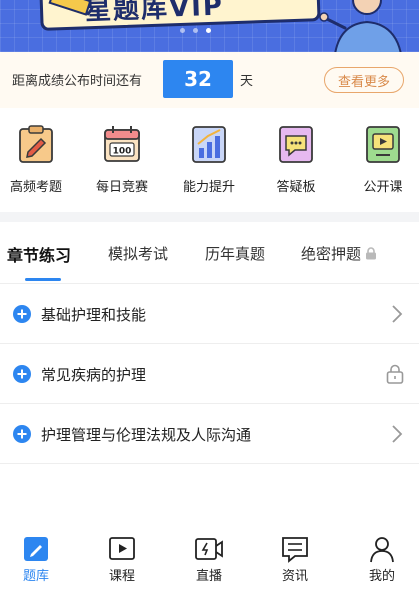 Image resolution: width=419 pixels, height=593 pixels. I want to click on feature-high-frequency: 高频考题, so click(36, 164).